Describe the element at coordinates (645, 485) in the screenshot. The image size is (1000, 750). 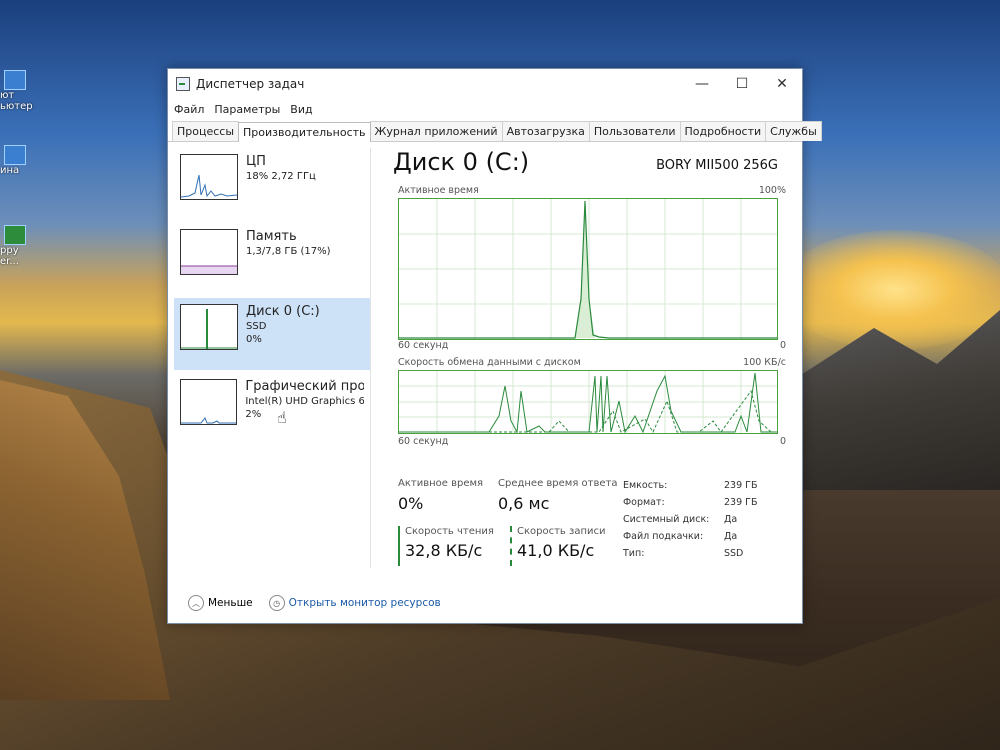
I see `capacity-label: Емкость:` at that location.